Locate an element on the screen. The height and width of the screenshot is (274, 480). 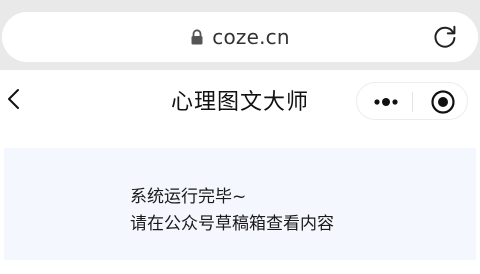
message-line-2: 请在公众号草稿箱查看内容 is located at coordinates (232, 224).